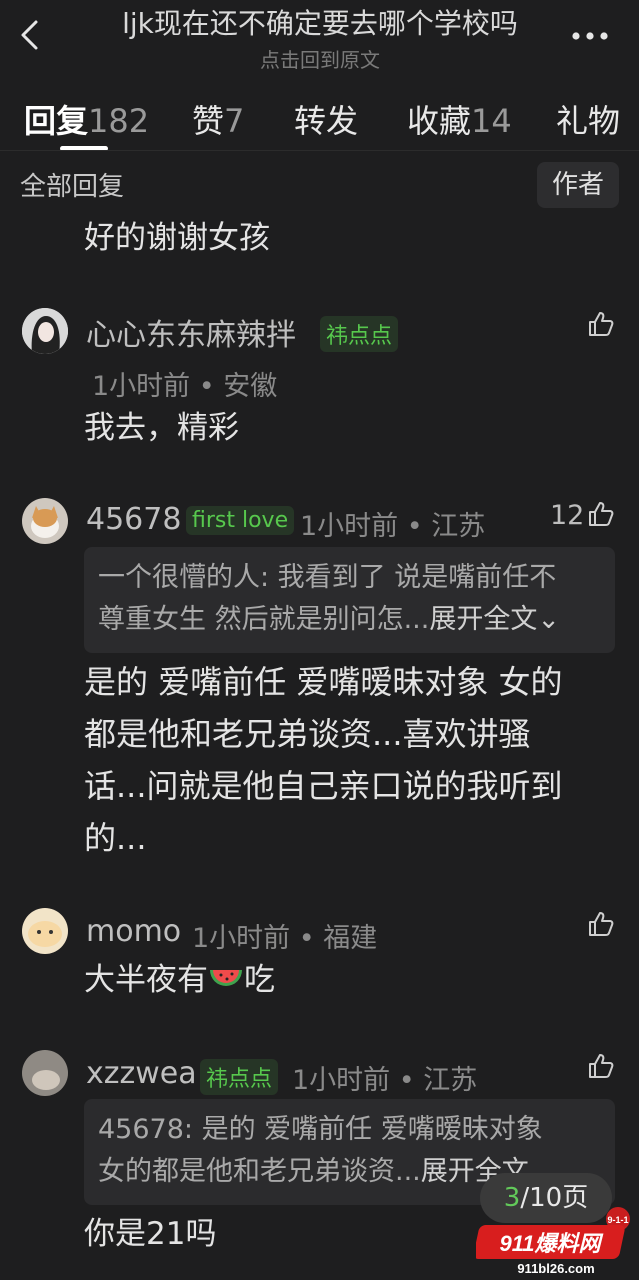 The width and height of the screenshot is (639, 1280). Describe the element at coordinates (133, 519) in the screenshot. I see `username: 45678` at that location.